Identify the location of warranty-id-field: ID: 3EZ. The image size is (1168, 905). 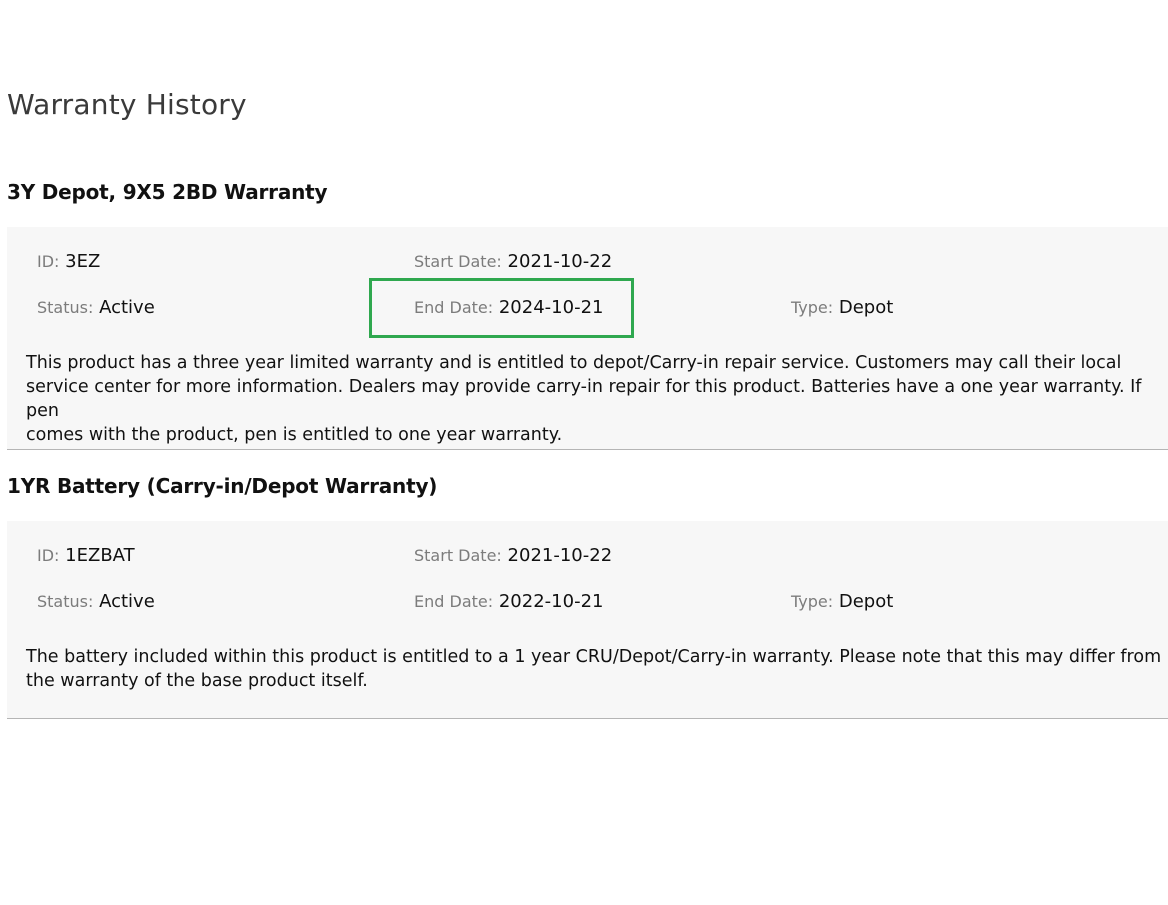
(69, 261).